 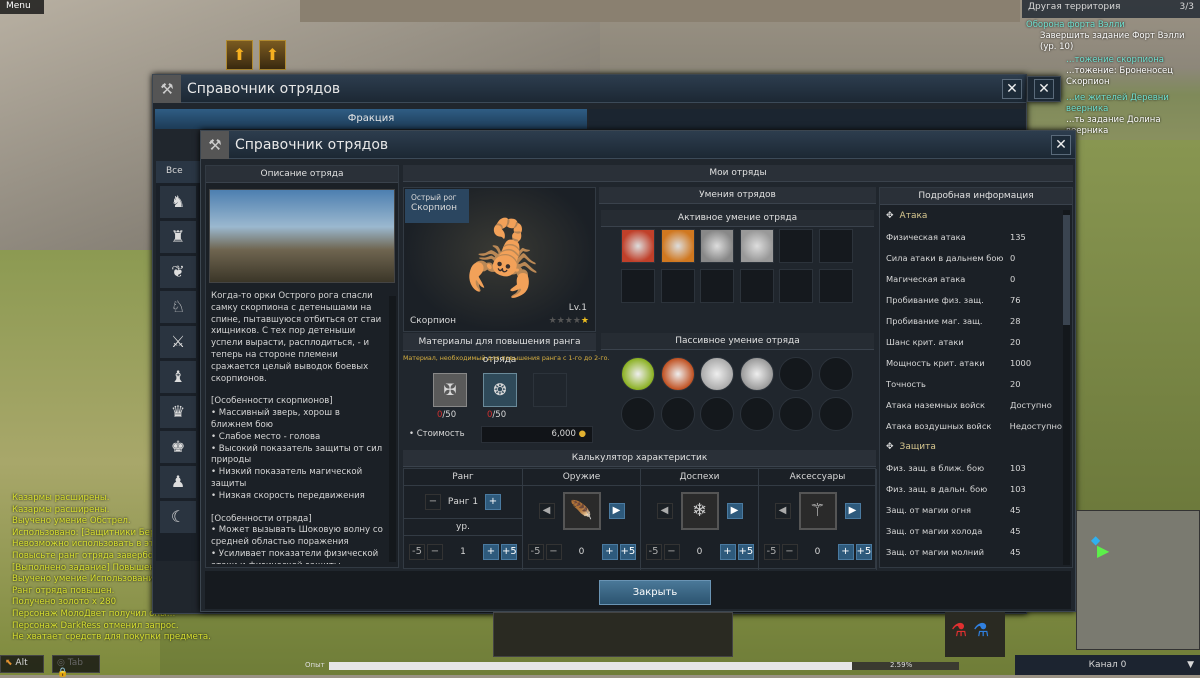 I want to click on stat-row: Точность 20, so click(x=971, y=383).